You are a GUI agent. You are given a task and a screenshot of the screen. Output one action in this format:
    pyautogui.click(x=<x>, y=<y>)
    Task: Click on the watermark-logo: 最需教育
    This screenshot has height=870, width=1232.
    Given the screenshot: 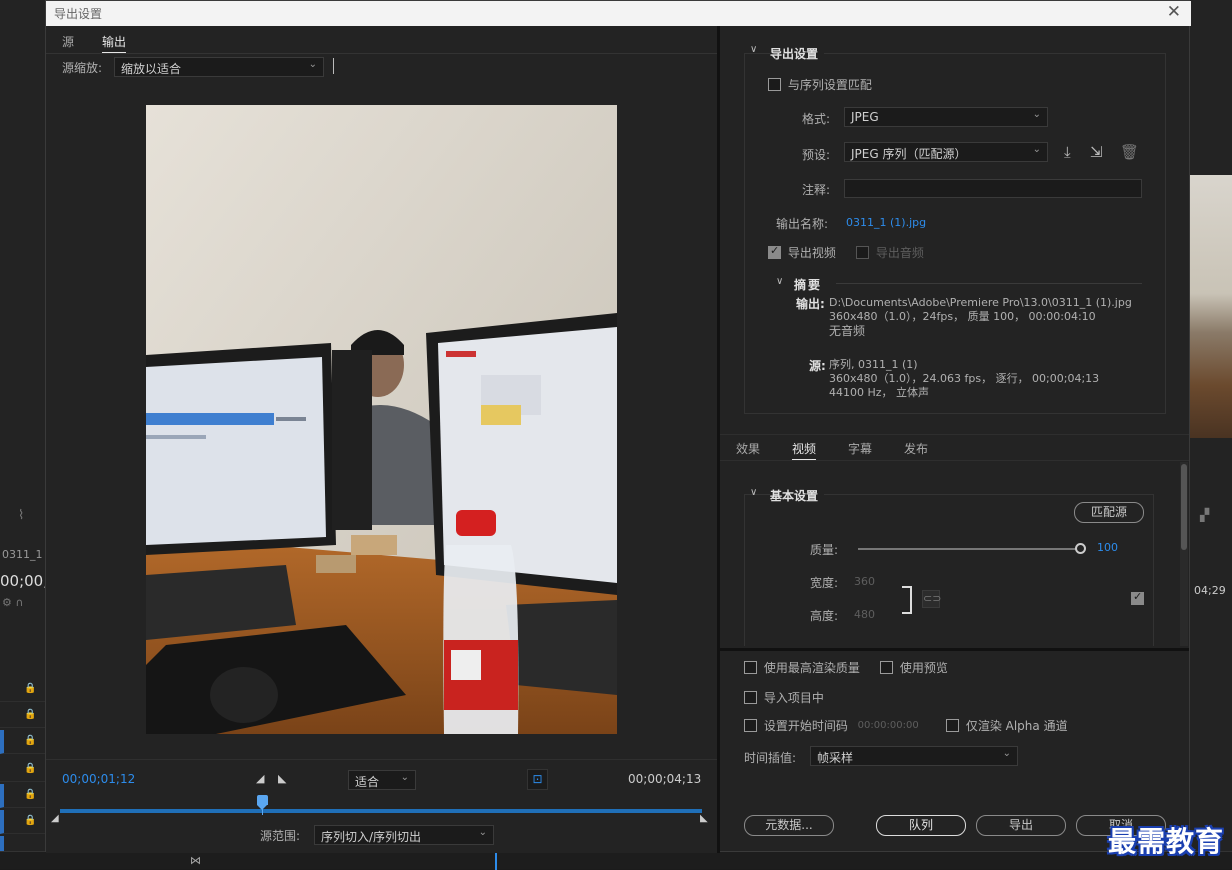 What is the action you would take?
    pyautogui.click(x=1166, y=841)
    